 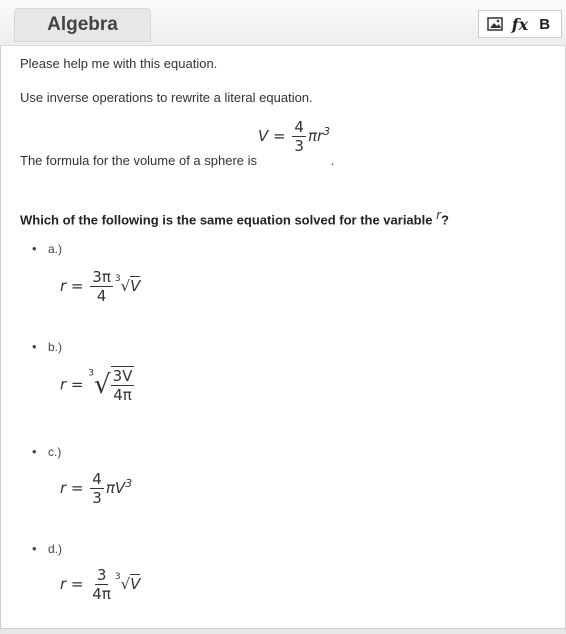 I want to click on option-b-label: b.), so click(x=47, y=346).